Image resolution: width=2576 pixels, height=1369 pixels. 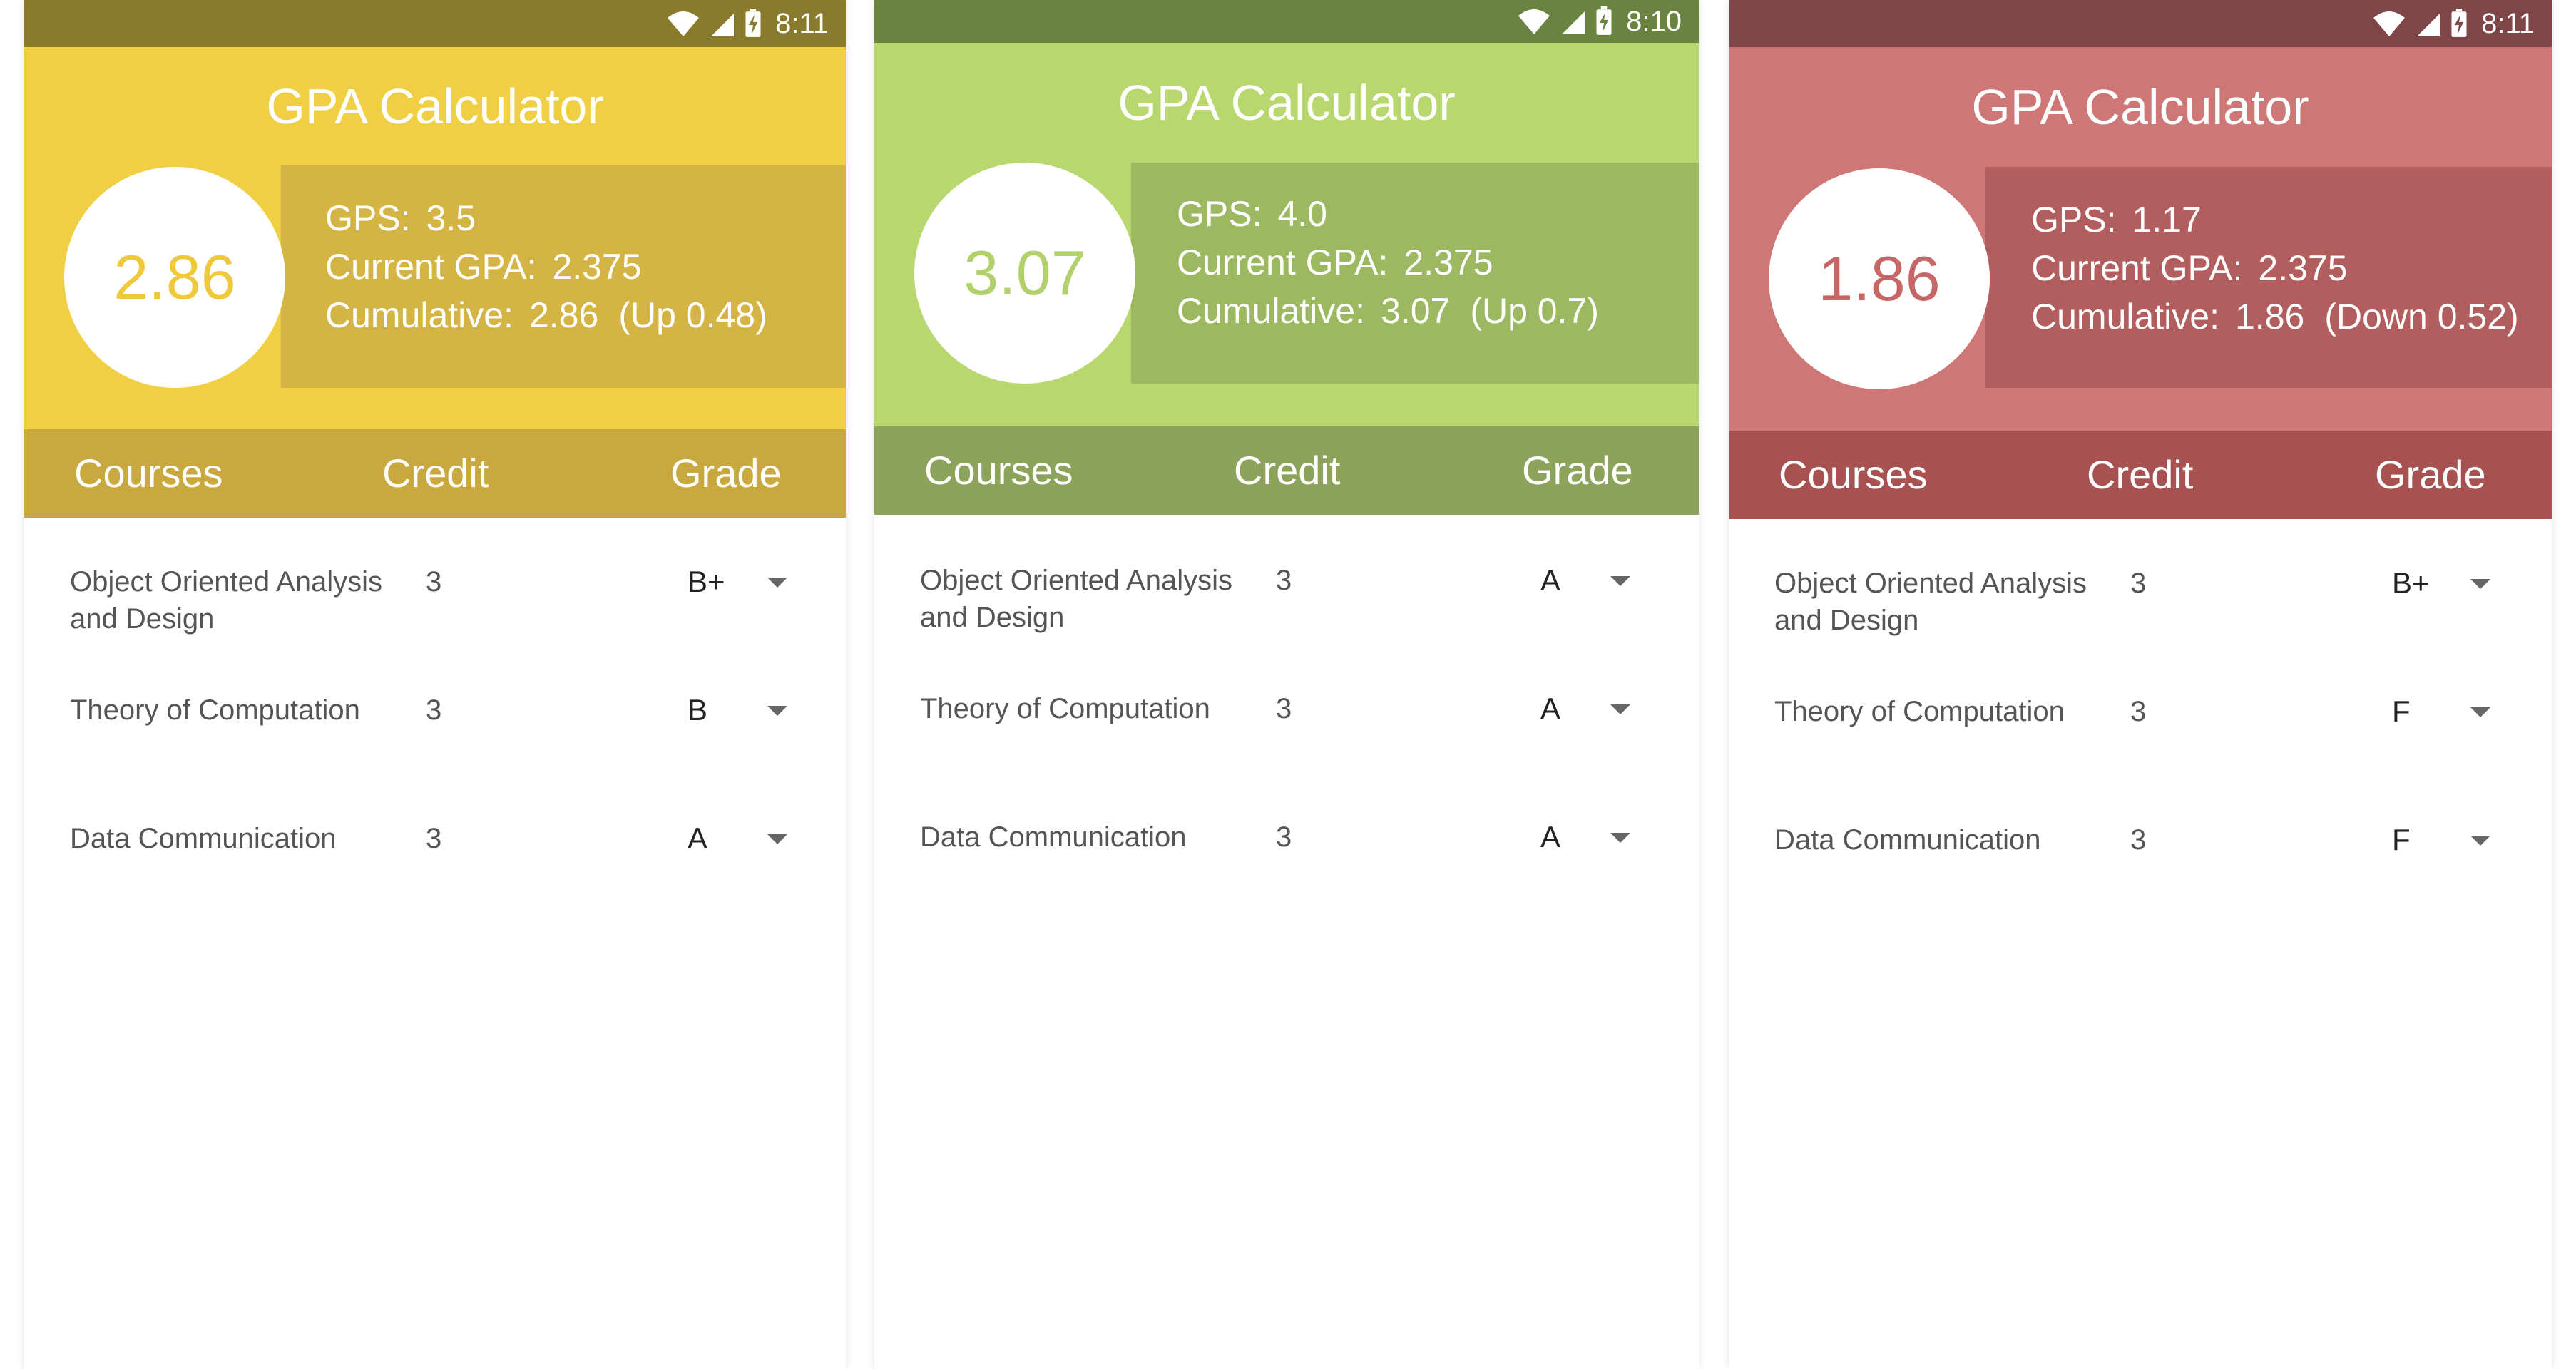 What do you see at coordinates (2140, 860) in the screenshot?
I see `course-row: Data Communication 3 F` at bounding box center [2140, 860].